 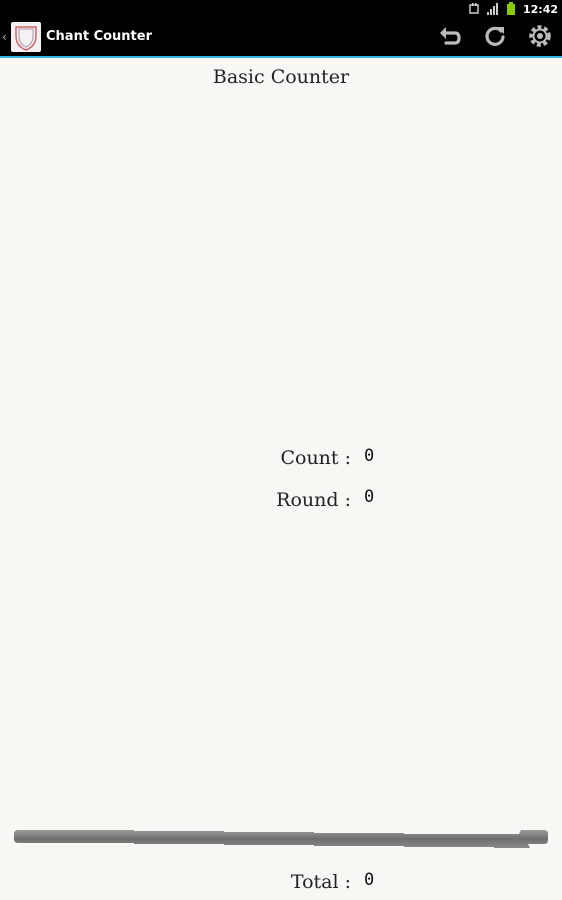 What do you see at coordinates (281, 38) in the screenshot?
I see `action-bar: ‹ Chant Counter` at bounding box center [281, 38].